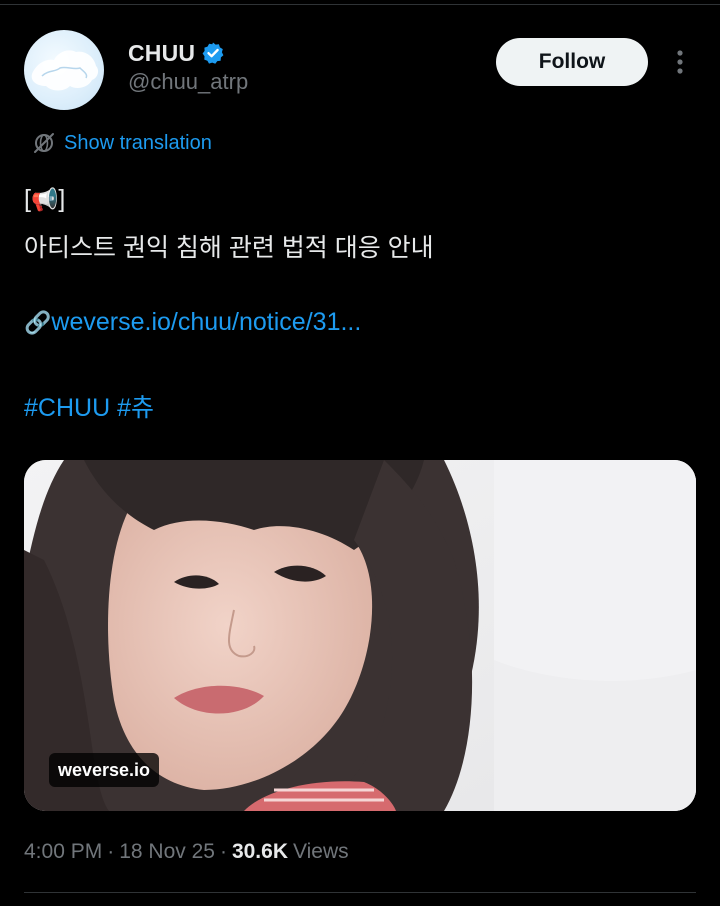  Describe the element at coordinates (135, 408) in the screenshot. I see `hashtag-chuu-korean: #츄` at that location.